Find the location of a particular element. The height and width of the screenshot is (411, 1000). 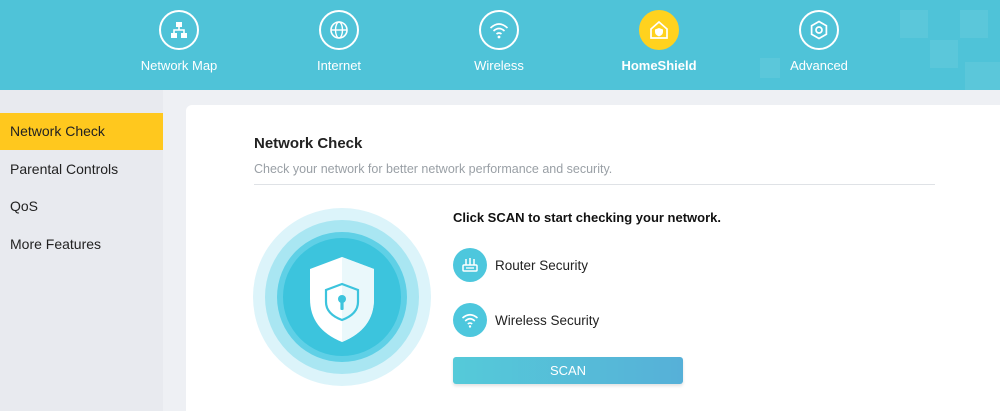

router-icon is located at coordinates (470, 265).